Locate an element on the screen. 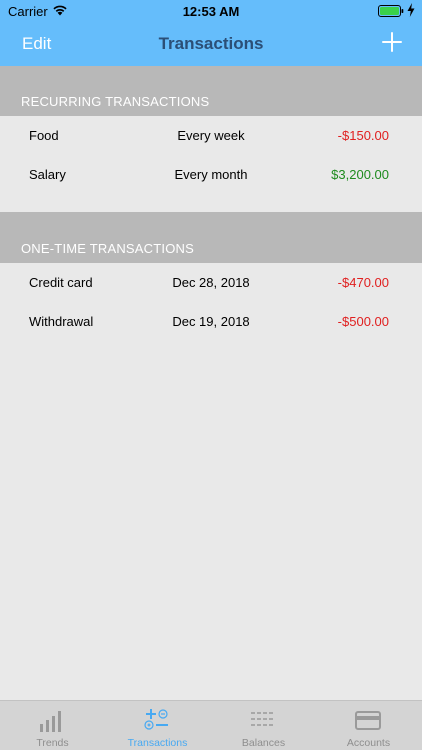 Image resolution: width=422 pixels, height=750 pixels. plus-icon is located at coordinates (392, 42).